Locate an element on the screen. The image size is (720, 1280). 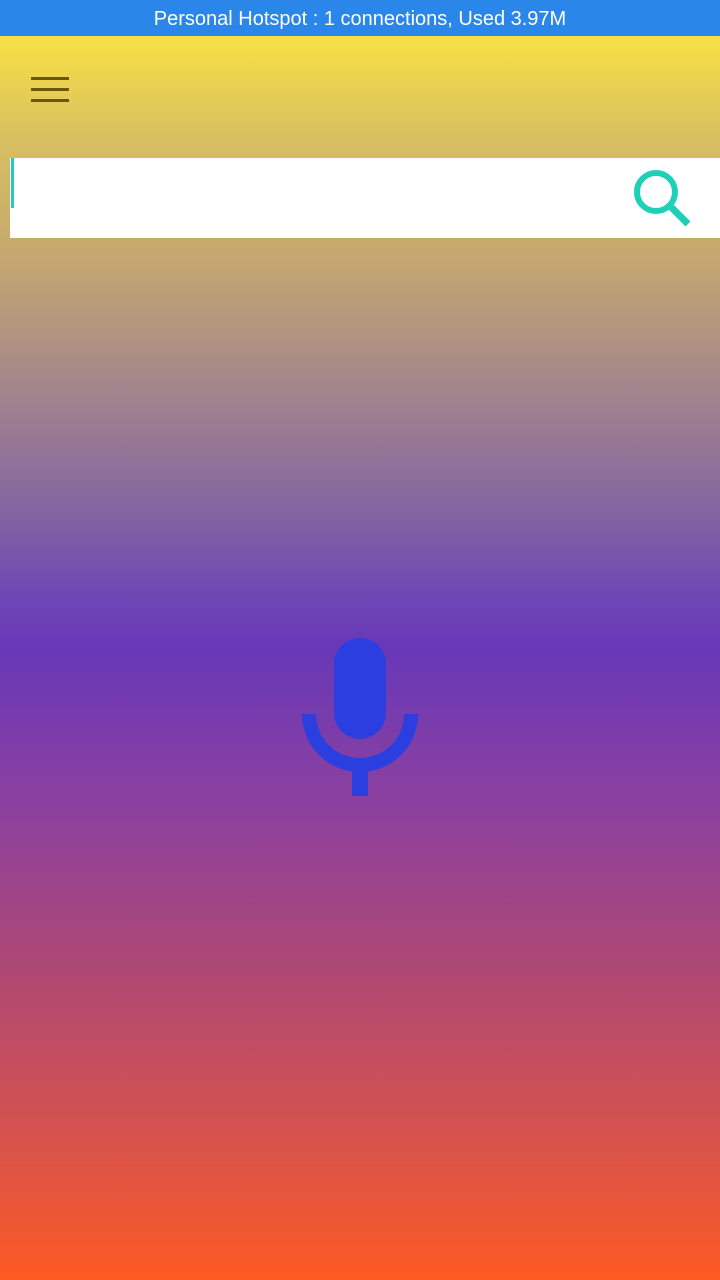
search-icon is located at coordinates (662, 198).